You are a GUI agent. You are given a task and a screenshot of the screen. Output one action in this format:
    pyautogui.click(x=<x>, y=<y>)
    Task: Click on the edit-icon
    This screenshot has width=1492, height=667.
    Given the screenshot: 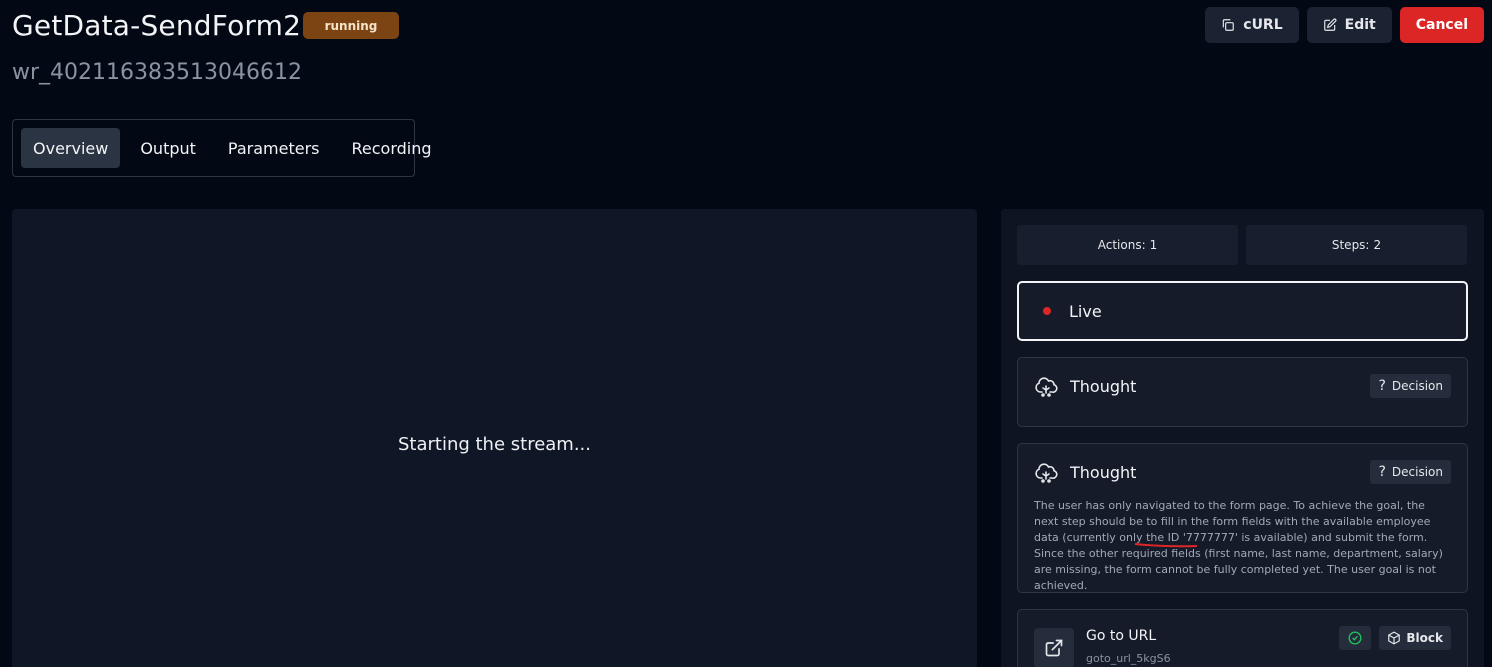 What is the action you would take?
    pyautogui.click(x=1330, y=24)
    